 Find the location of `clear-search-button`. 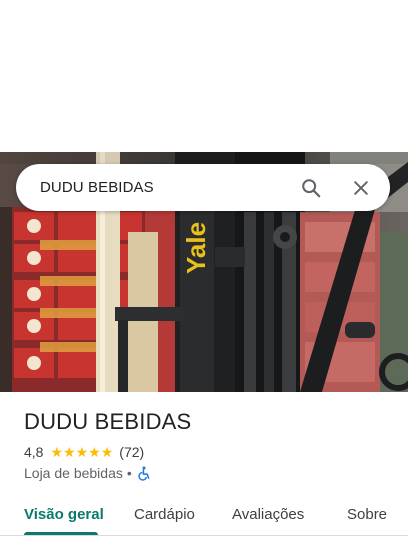

clear-search-button is located at coordinates (361, 188).